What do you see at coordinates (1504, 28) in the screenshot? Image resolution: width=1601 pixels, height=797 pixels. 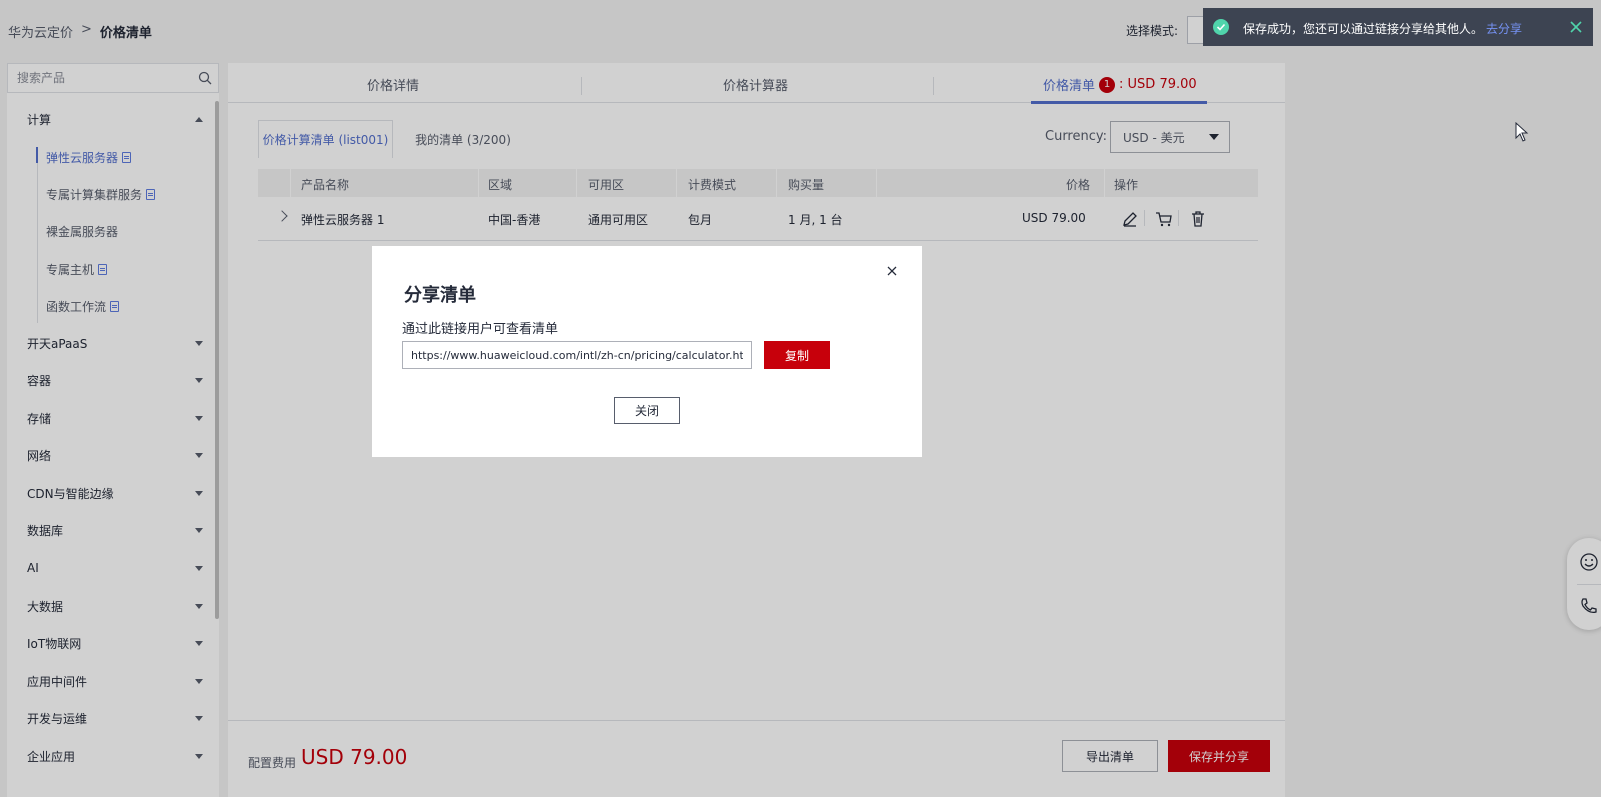 I see `toast-share-link: 去分享` at bounding box center [1504, 28].